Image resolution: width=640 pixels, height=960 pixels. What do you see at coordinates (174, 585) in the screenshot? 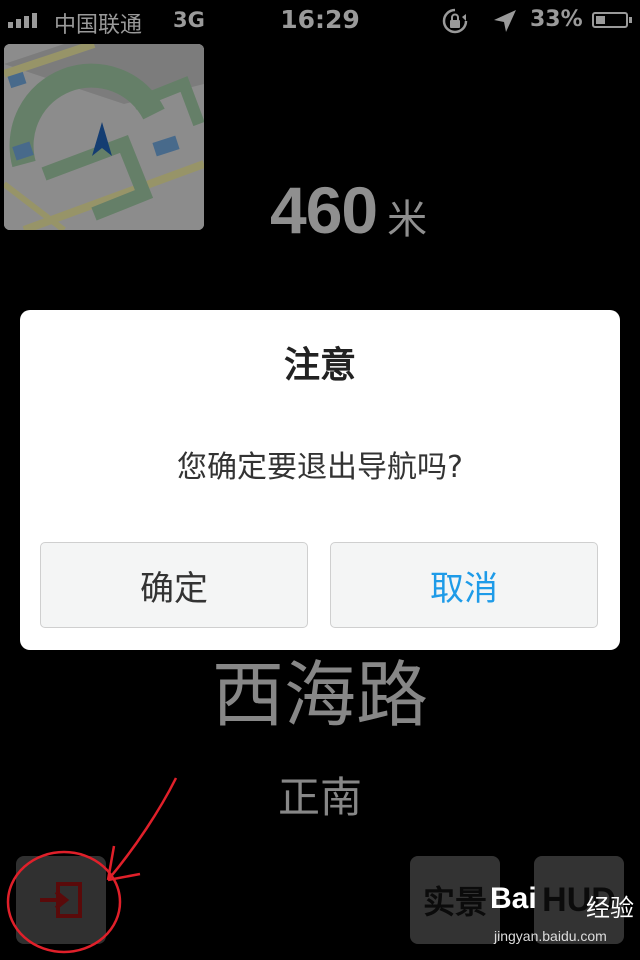
I see `confirm-button: 确定` at bounding box center [174, 585].